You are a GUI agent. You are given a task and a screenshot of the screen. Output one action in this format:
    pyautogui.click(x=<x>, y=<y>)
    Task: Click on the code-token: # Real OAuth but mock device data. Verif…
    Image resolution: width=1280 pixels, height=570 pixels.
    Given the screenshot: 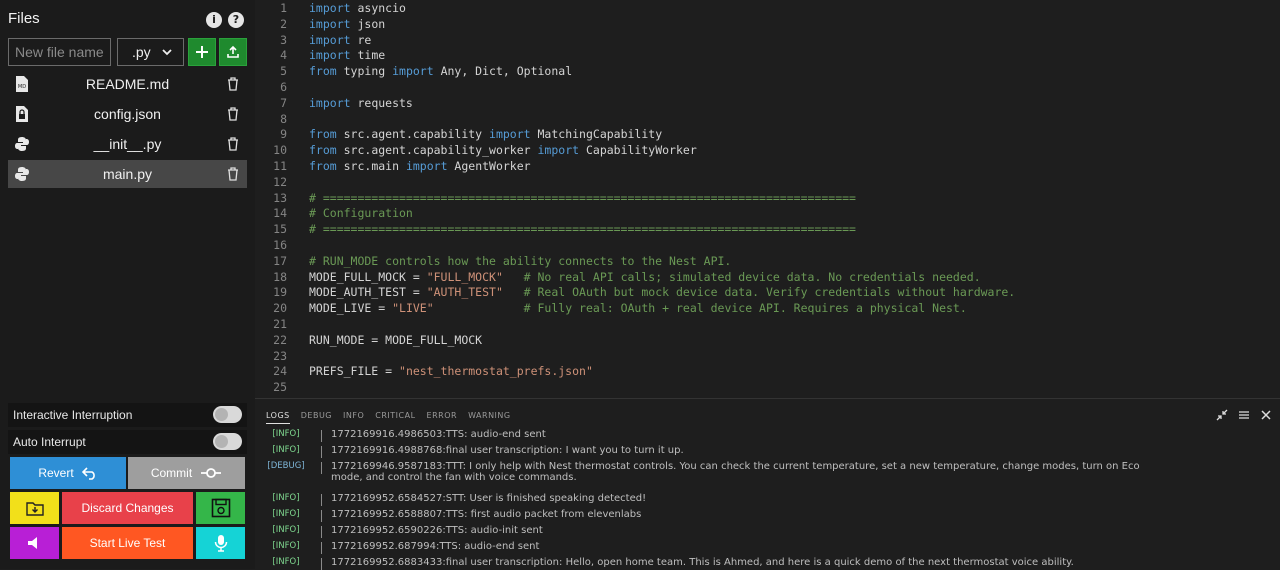 What is the action you would take?
    pyautogui.click(x=769, y=292)
    